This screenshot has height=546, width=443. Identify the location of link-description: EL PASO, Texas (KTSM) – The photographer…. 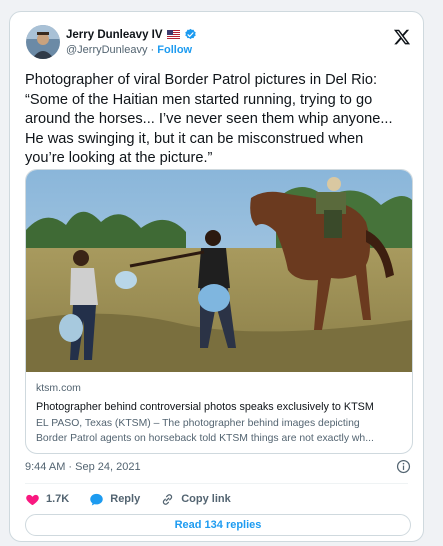
(221, 431).